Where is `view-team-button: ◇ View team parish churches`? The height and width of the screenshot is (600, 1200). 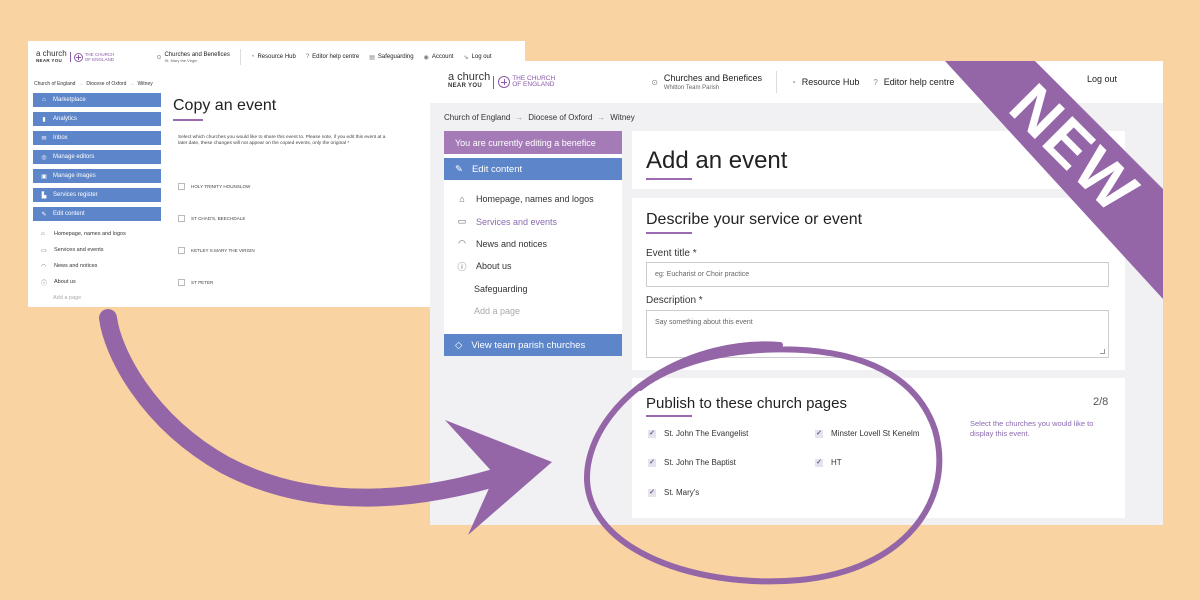 view-team-button: ◇ View team parish churches is located at coordinates (533, 345).